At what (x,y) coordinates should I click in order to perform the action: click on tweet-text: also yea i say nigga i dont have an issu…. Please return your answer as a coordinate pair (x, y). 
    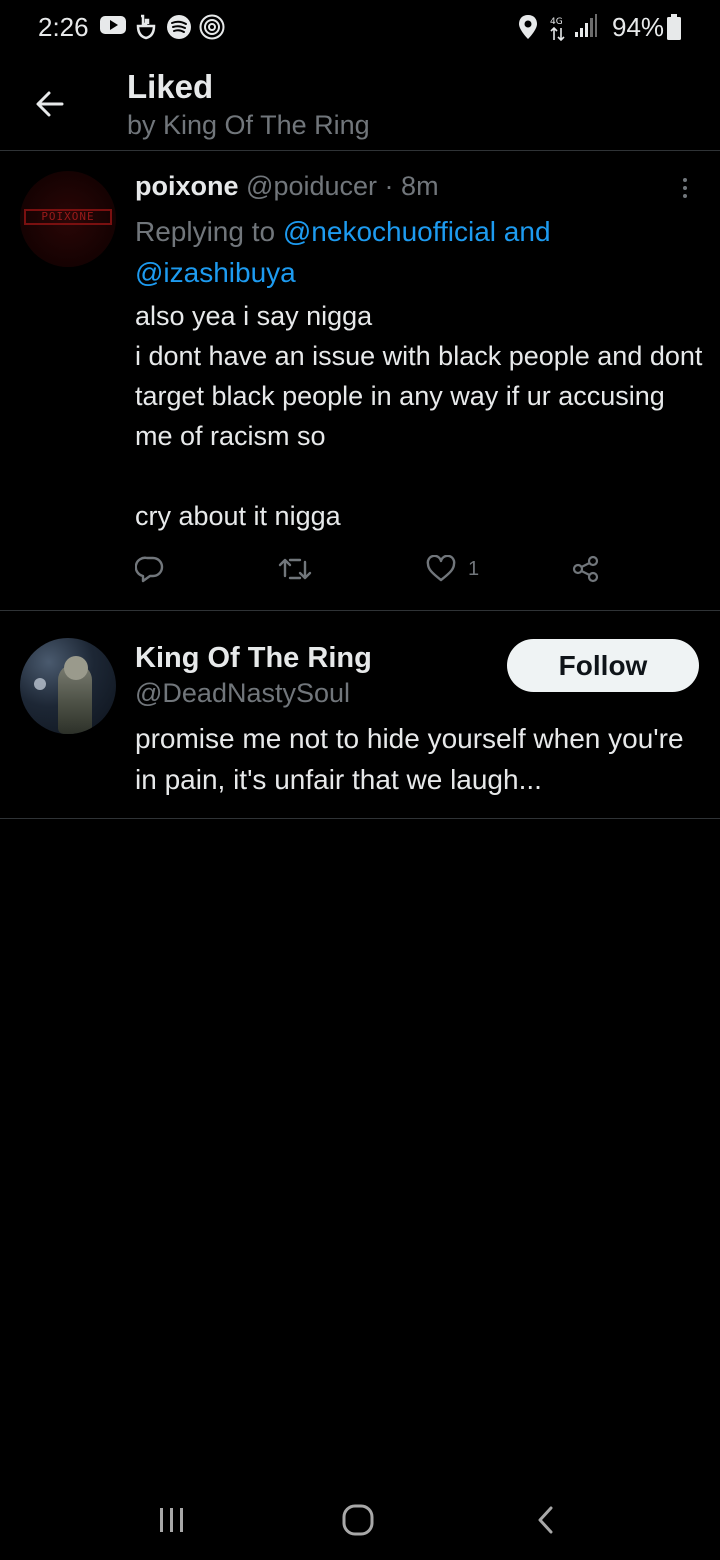
    Looking at the image, I should click on (419, 416).